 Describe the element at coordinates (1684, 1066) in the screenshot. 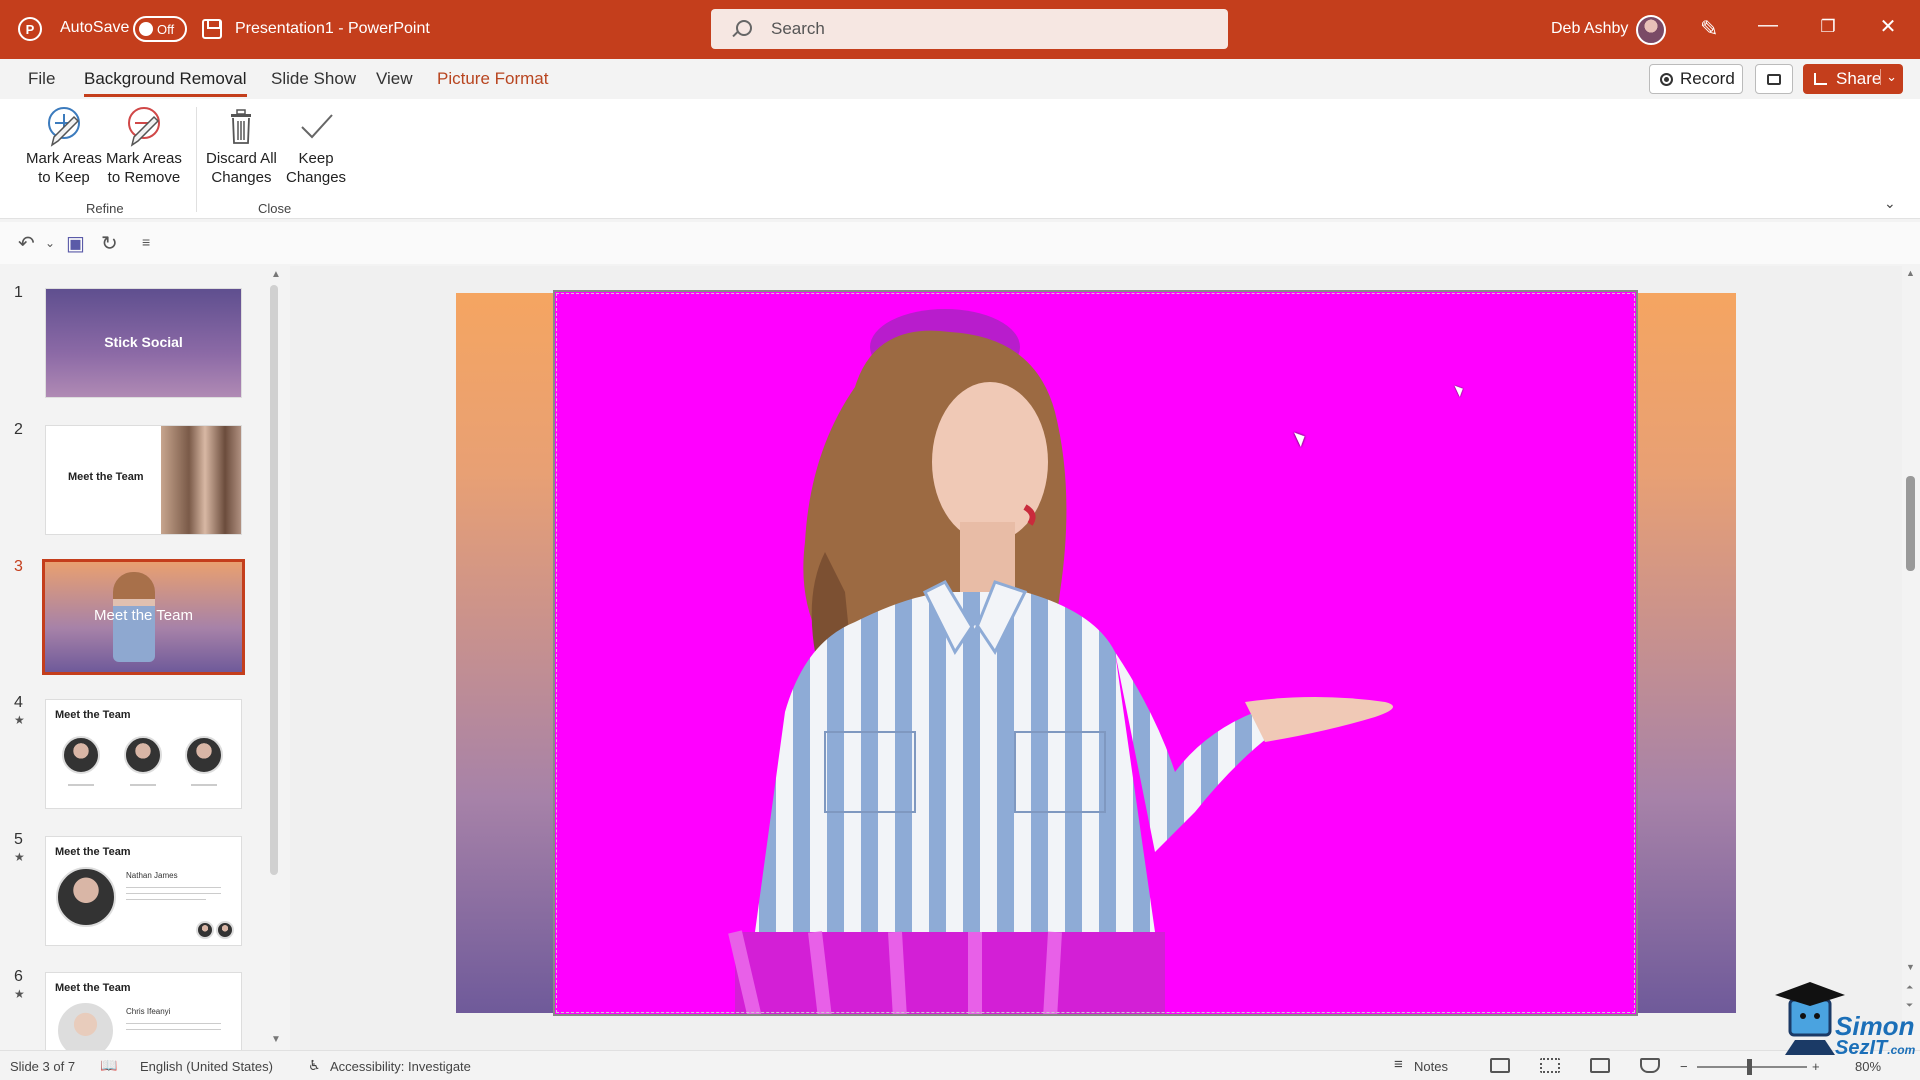

I see `zoom-out-icon: −` at that location.